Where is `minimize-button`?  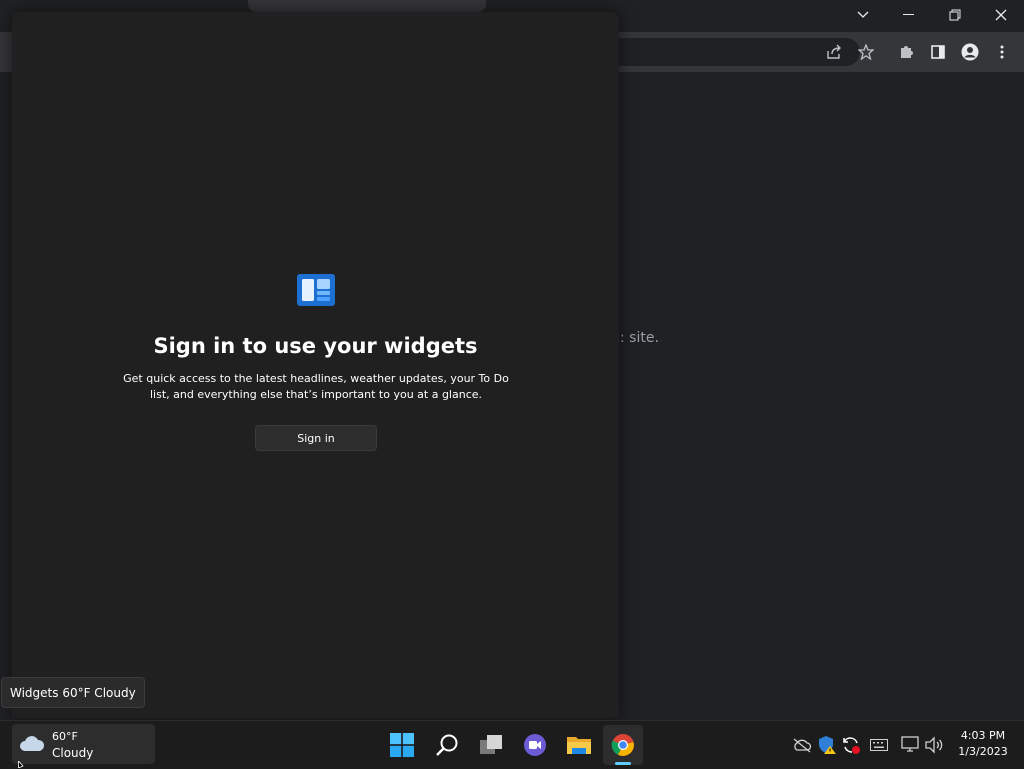
minimize-button is located at coordinates (909, 15).